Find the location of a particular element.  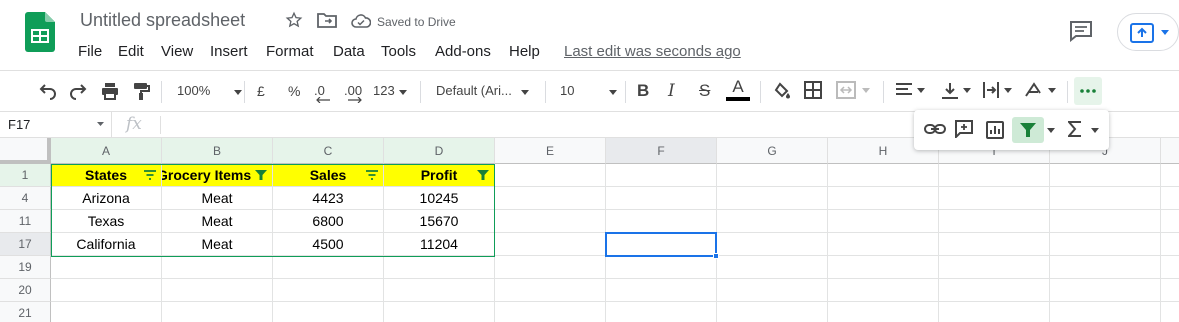

cell-c17: 4500 is located at coordinates (328, 244).